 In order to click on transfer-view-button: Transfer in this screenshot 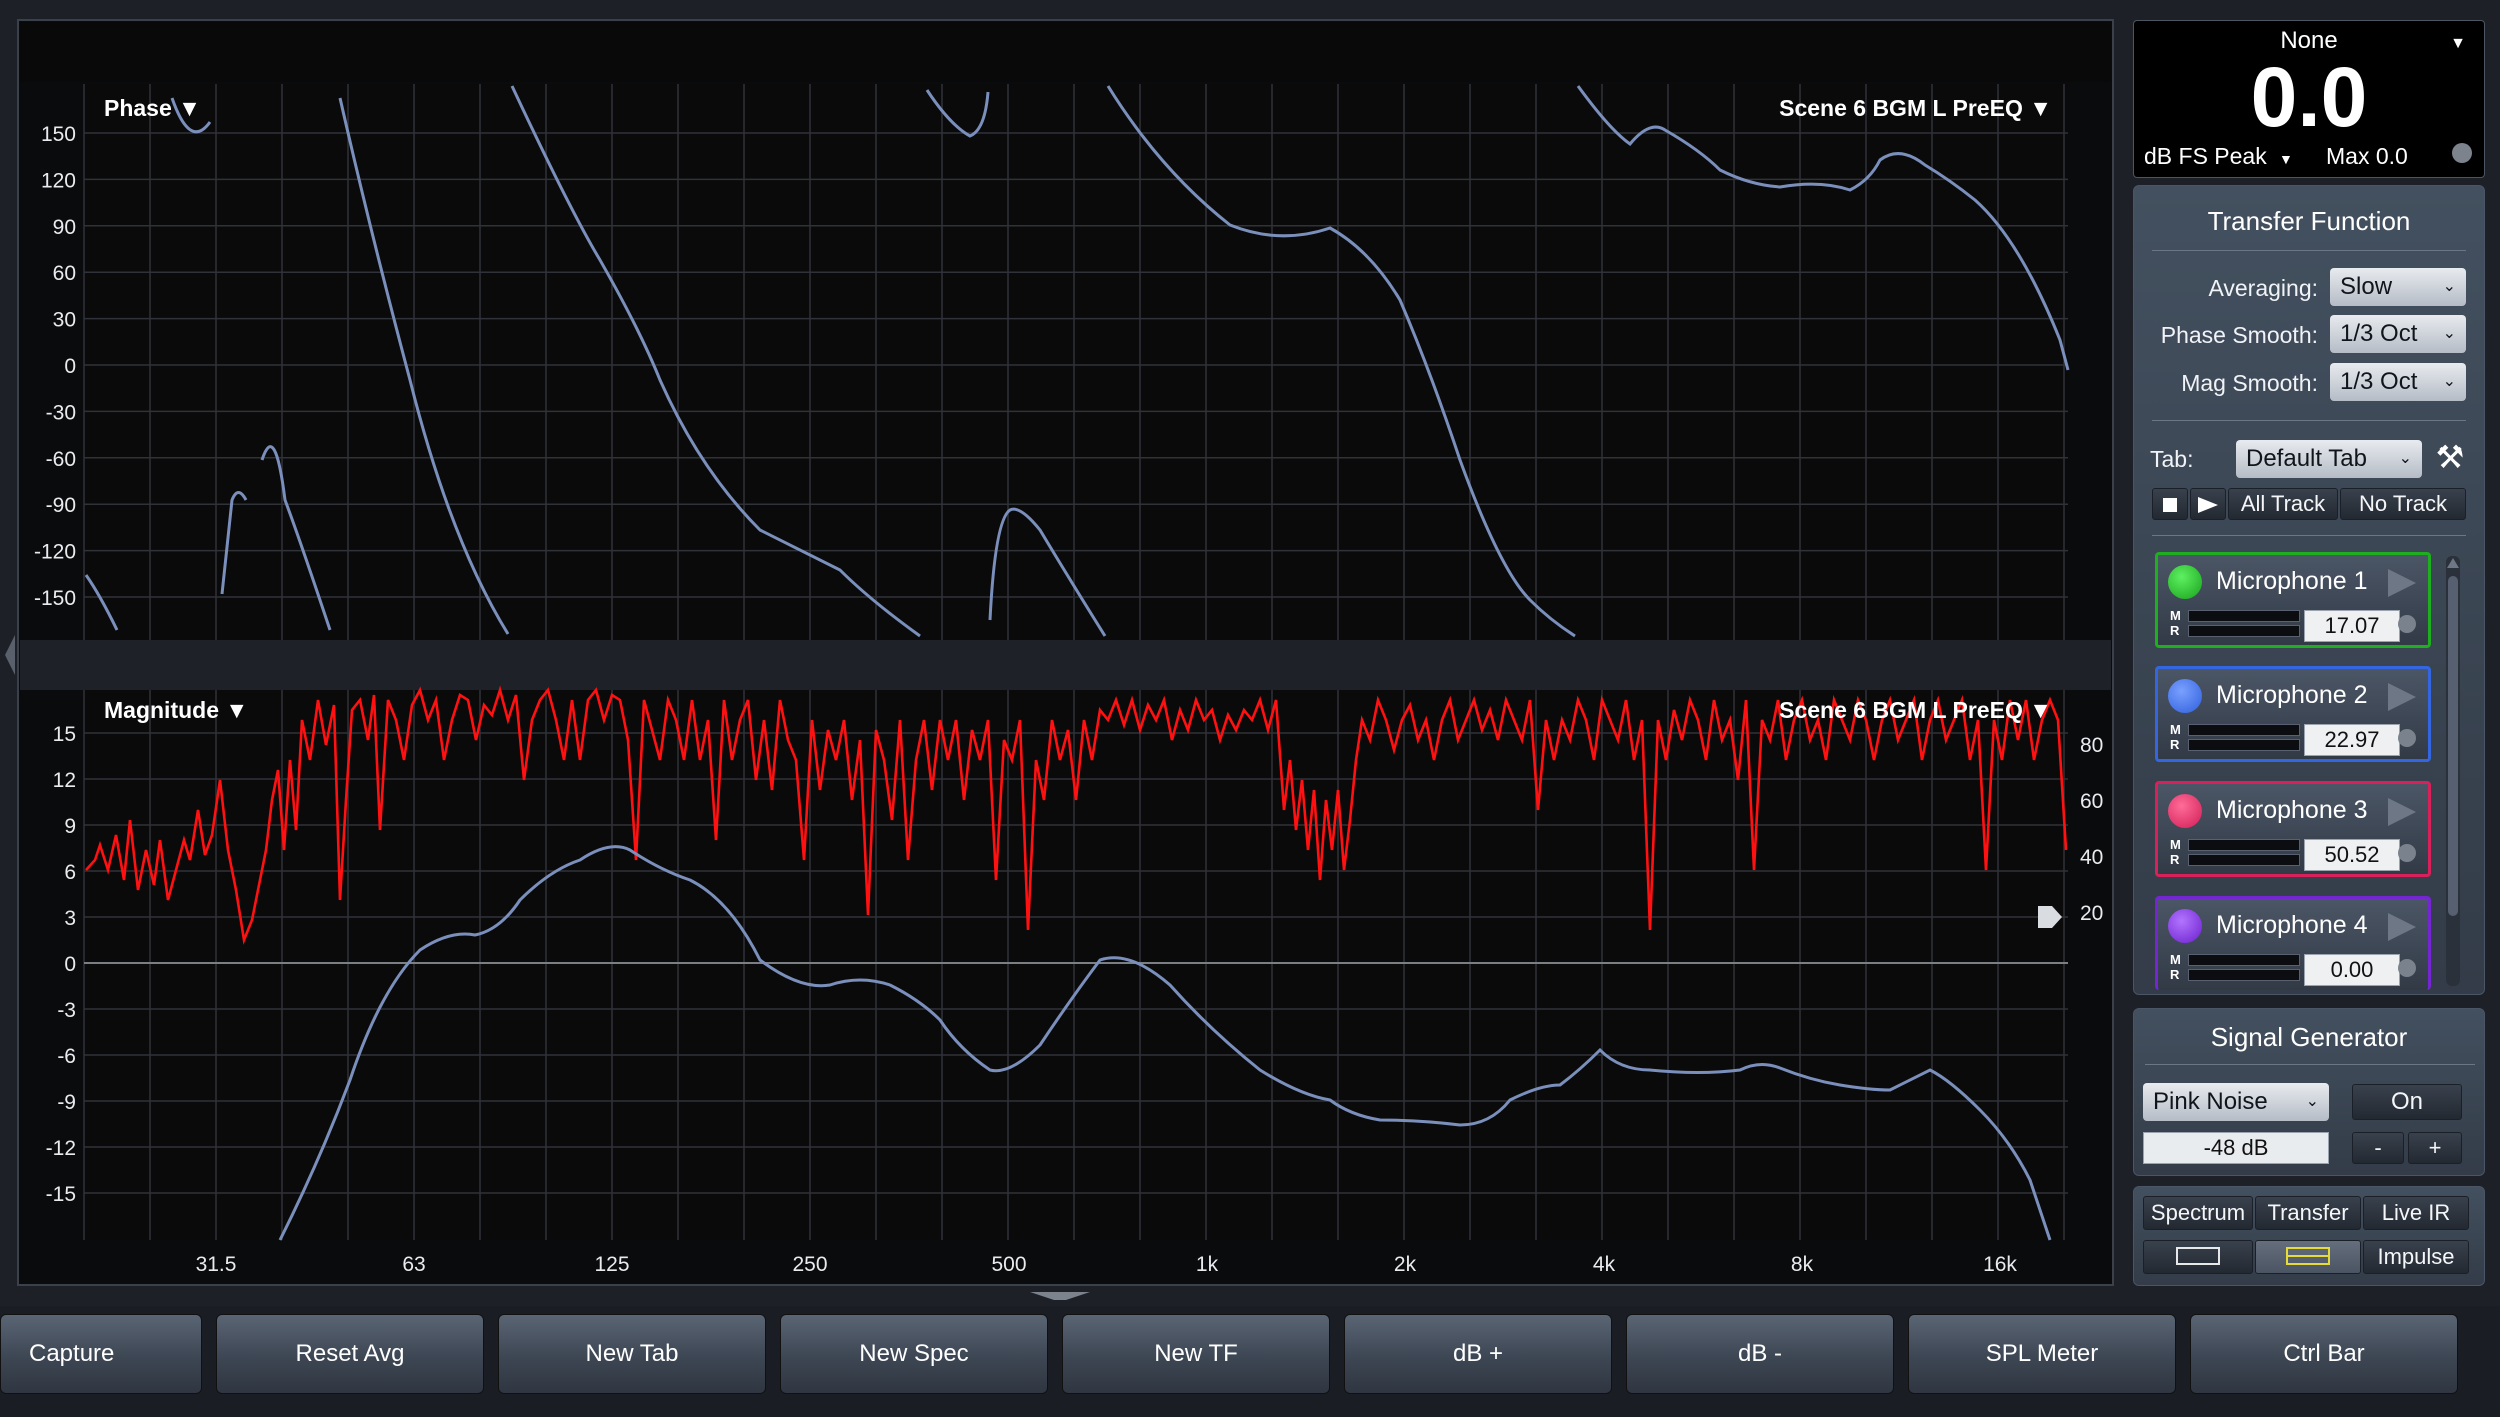, I will do `click(2308, 1213)`.